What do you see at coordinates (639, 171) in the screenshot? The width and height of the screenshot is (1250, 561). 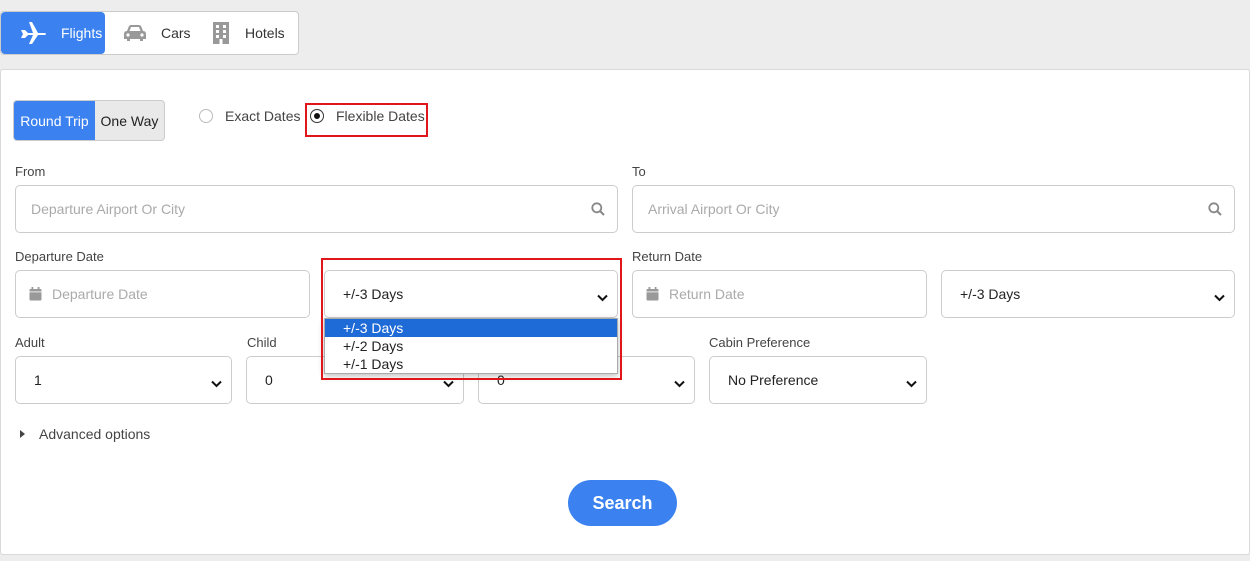 I see `to-label: To` at bounding box center [639, 171].